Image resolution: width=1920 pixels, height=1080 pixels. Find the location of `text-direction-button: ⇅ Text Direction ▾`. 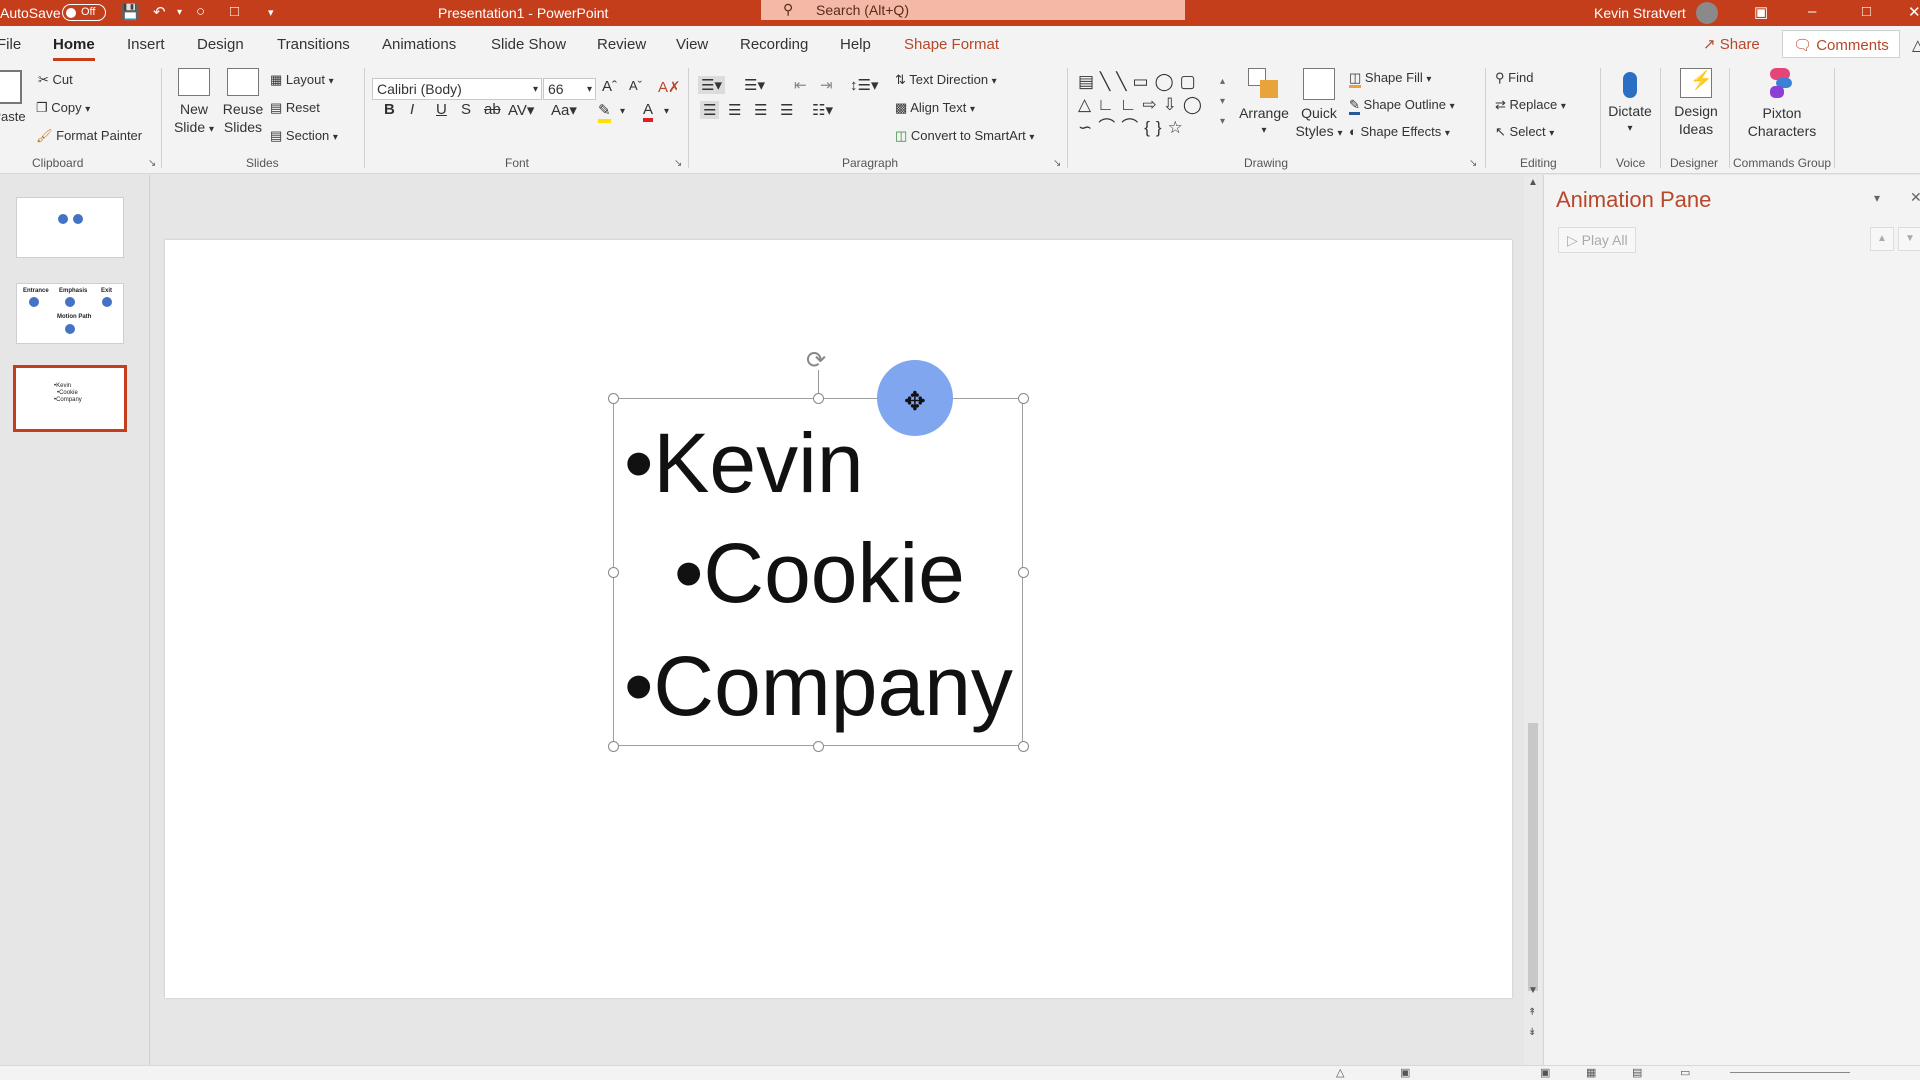

text-direction-button: ⇅ Text Direction ▾ is located at coordinates (946, 80).